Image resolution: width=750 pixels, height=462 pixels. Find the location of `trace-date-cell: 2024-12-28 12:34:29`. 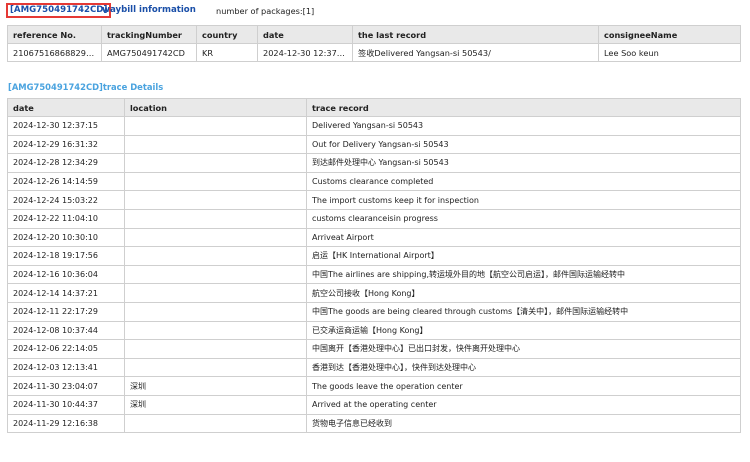

trace-date-cell: 2024-12-28 12:34:29 is located at coordinates (66, 163).